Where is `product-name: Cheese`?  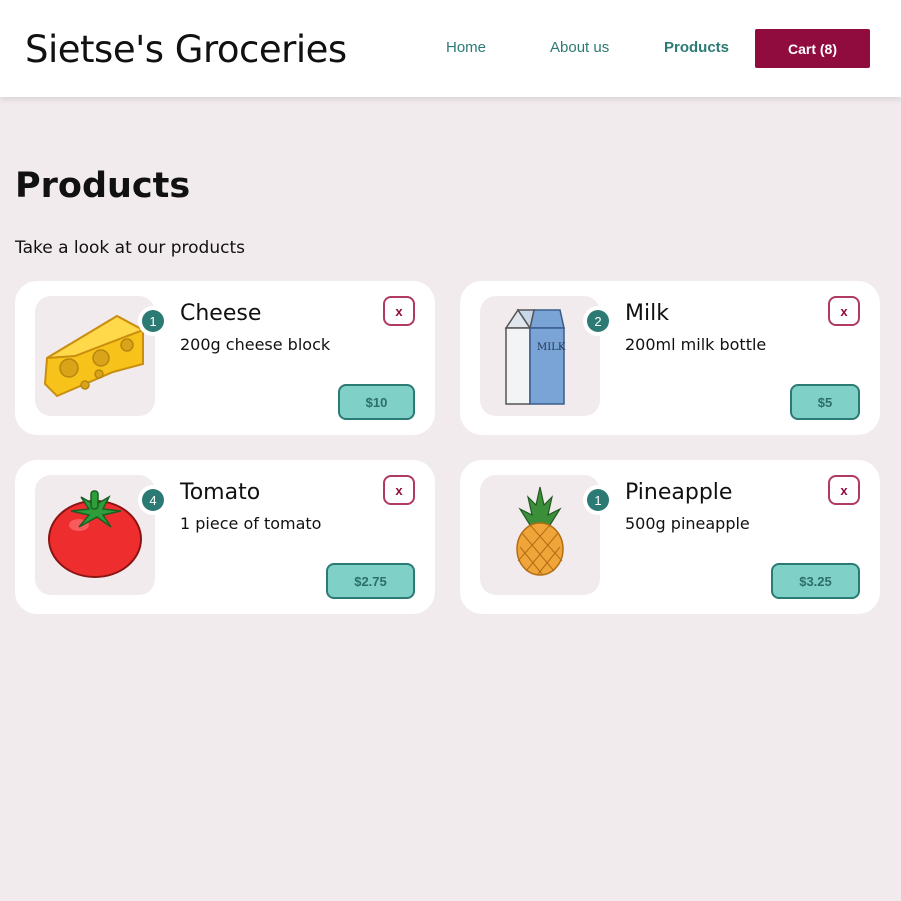
product-name: Cheese is located at coordinates (221, 313).